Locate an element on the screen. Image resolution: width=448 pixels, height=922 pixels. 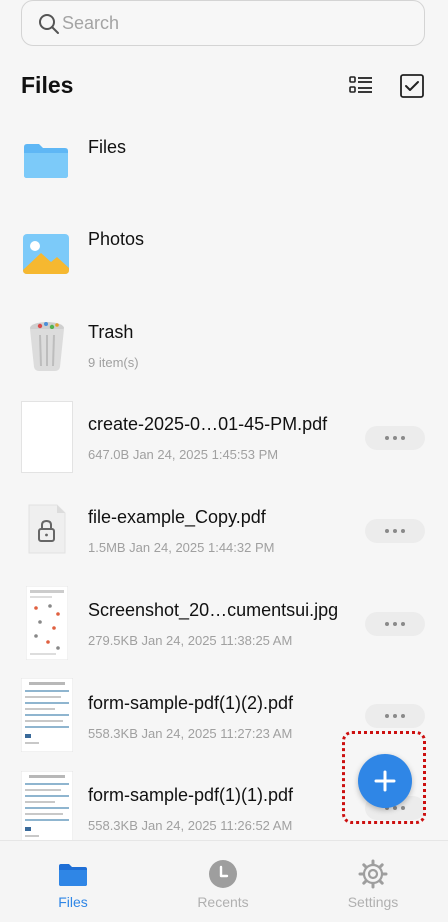
blank-pdf-thumbnail is located at coordinates (47, 437).